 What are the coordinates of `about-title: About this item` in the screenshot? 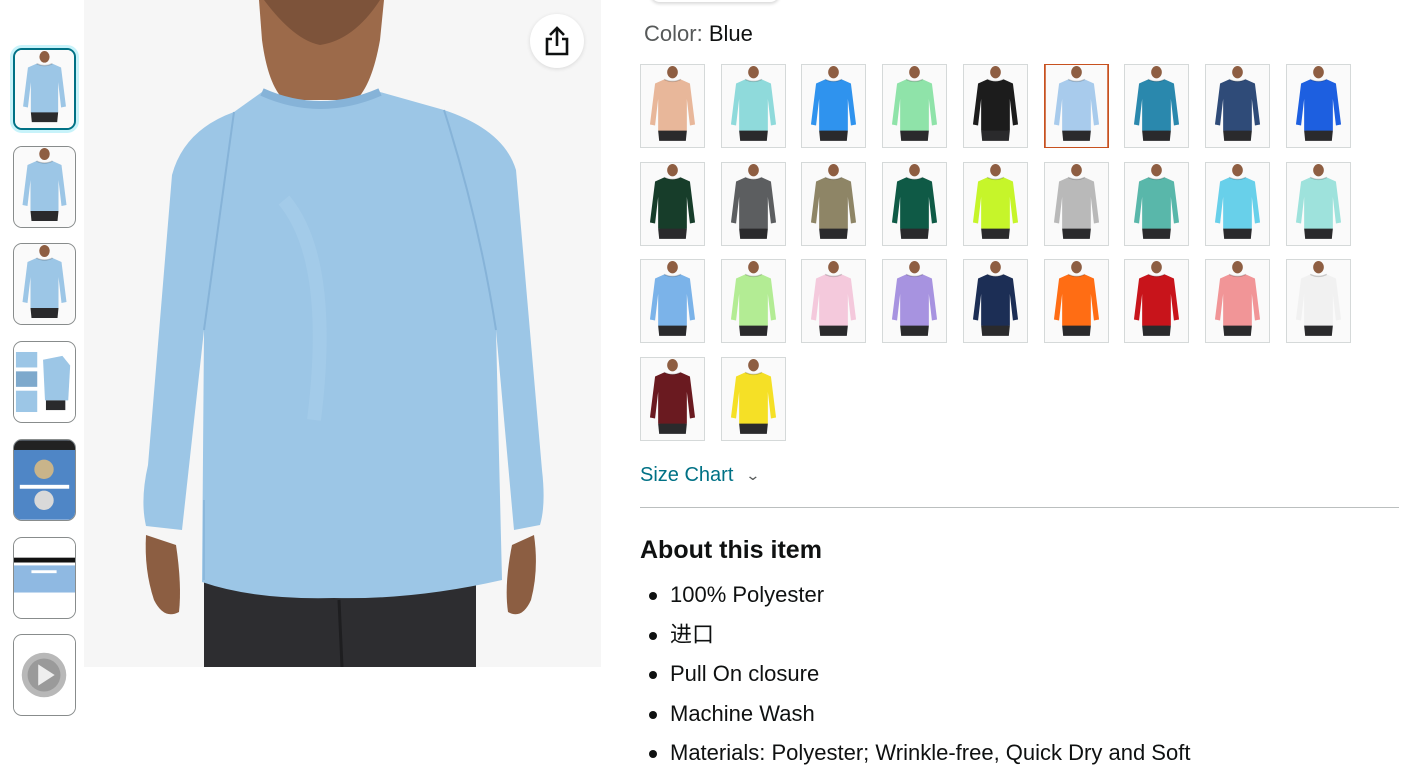 It's located at (731, 550).